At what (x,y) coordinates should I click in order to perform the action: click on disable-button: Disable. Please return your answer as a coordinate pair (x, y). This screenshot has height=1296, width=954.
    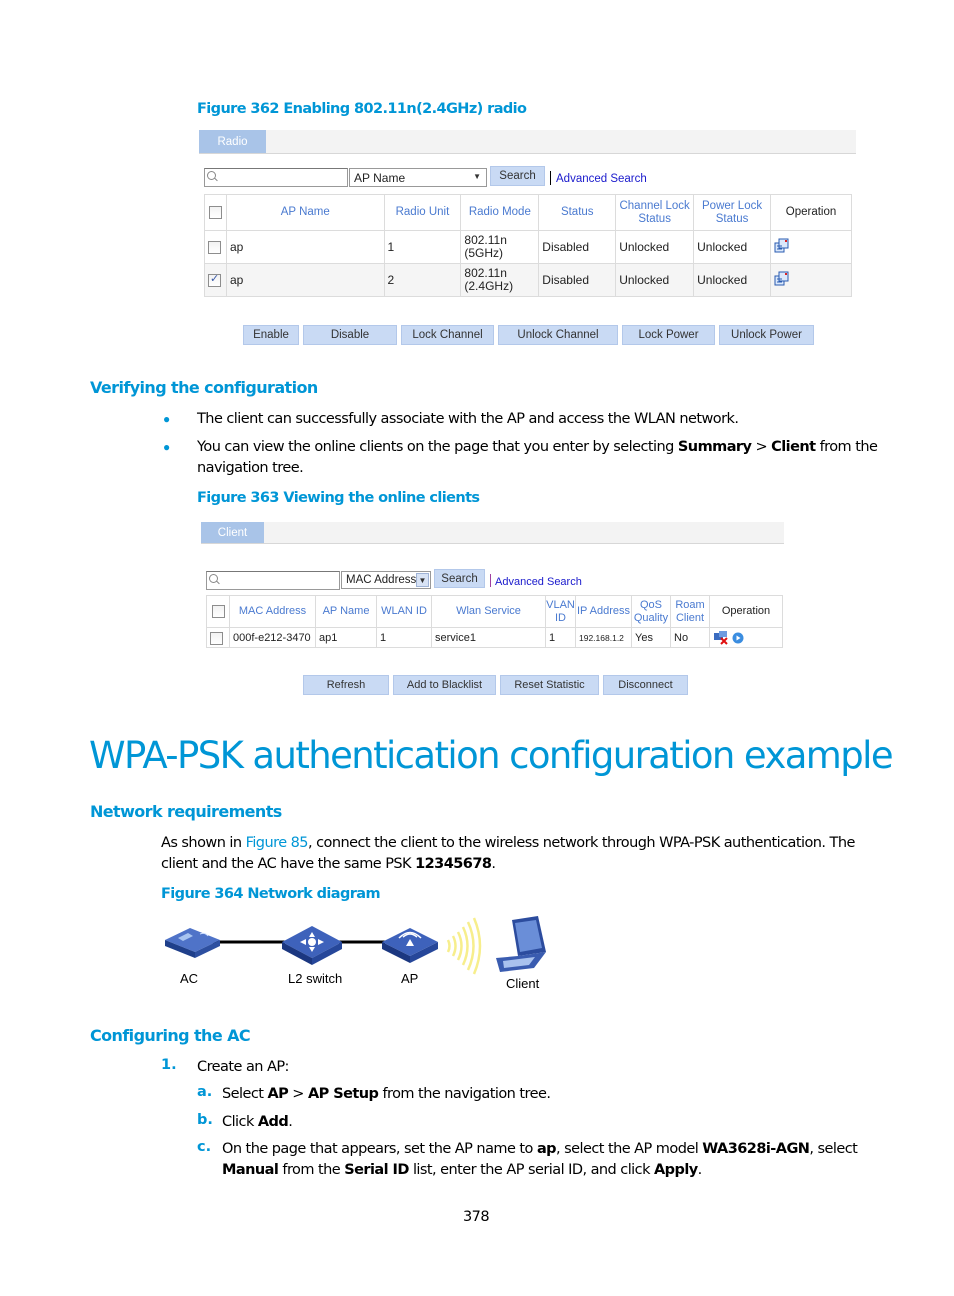
    Looking at the image, I should click on (350, 335).